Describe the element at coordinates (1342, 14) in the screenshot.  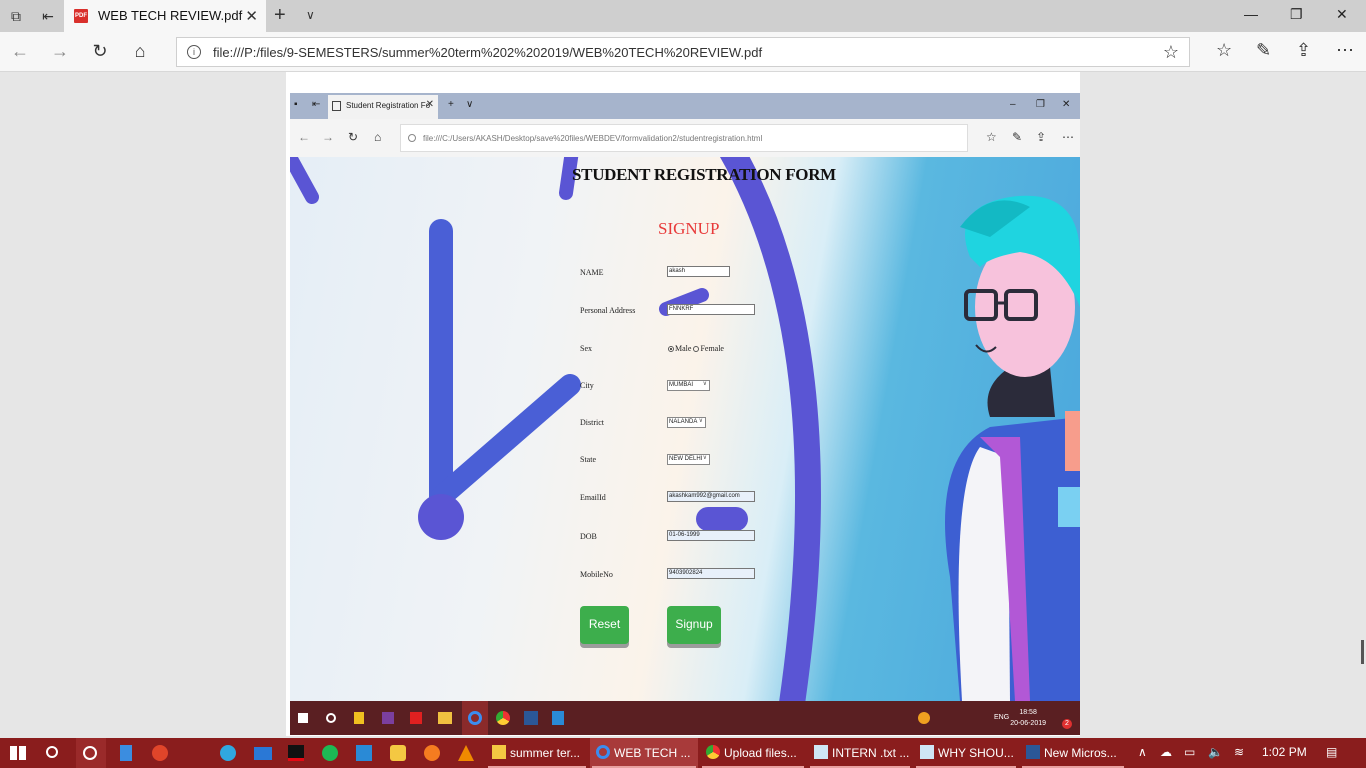
I see `close-window-icon: ✕` at that location.